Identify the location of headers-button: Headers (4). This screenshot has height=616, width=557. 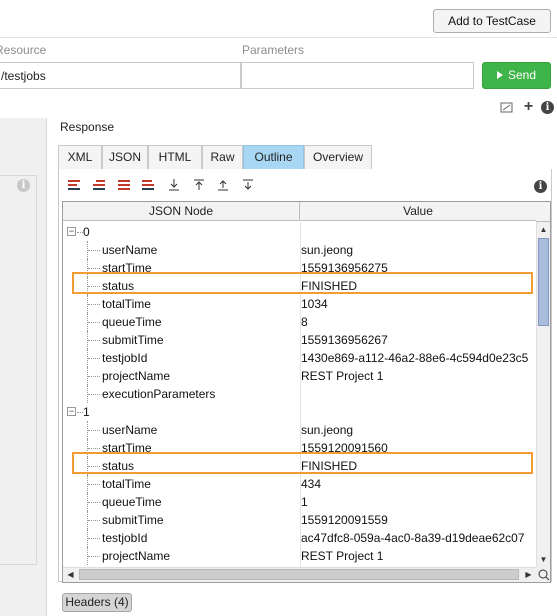
(97, 602).